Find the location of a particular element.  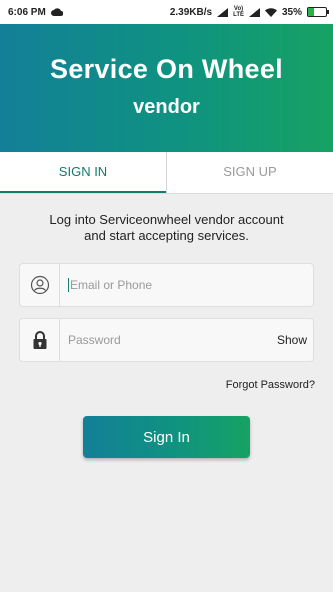

show-password-button: Show is located at coordinates (295, 340).